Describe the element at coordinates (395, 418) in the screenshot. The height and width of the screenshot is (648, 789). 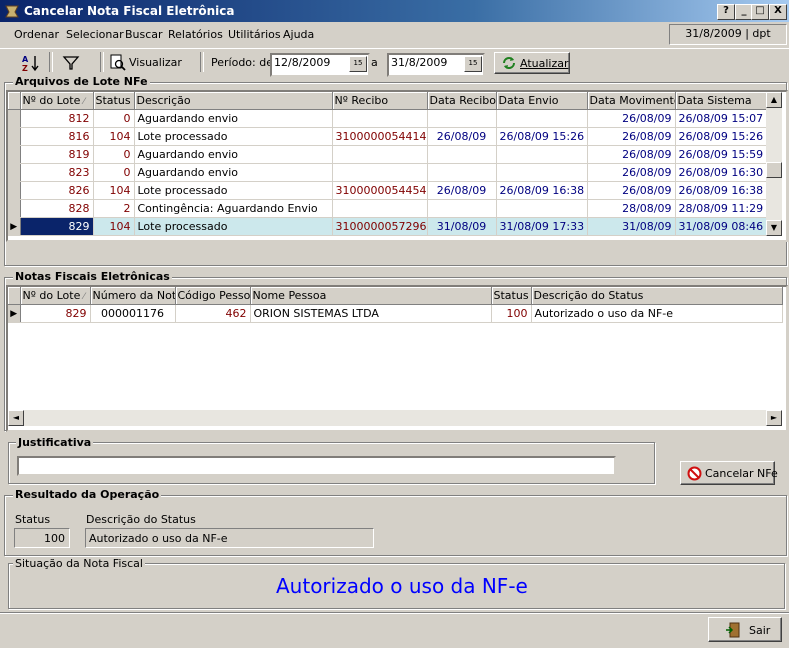
I see `notas-hscrollbar: ◄ ►` at that location.